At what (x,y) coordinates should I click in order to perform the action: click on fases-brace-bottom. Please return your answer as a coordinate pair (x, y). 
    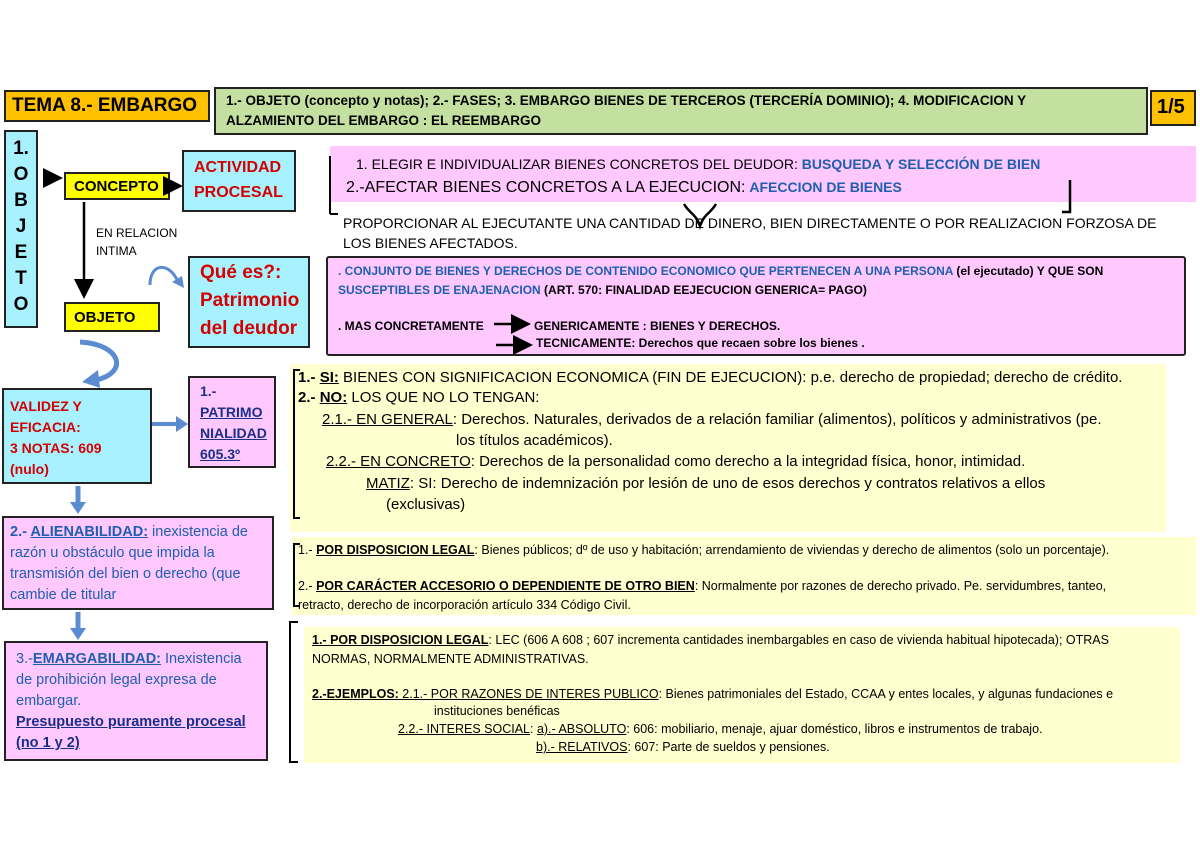
    Looking at the image, I should click on (700, 216).